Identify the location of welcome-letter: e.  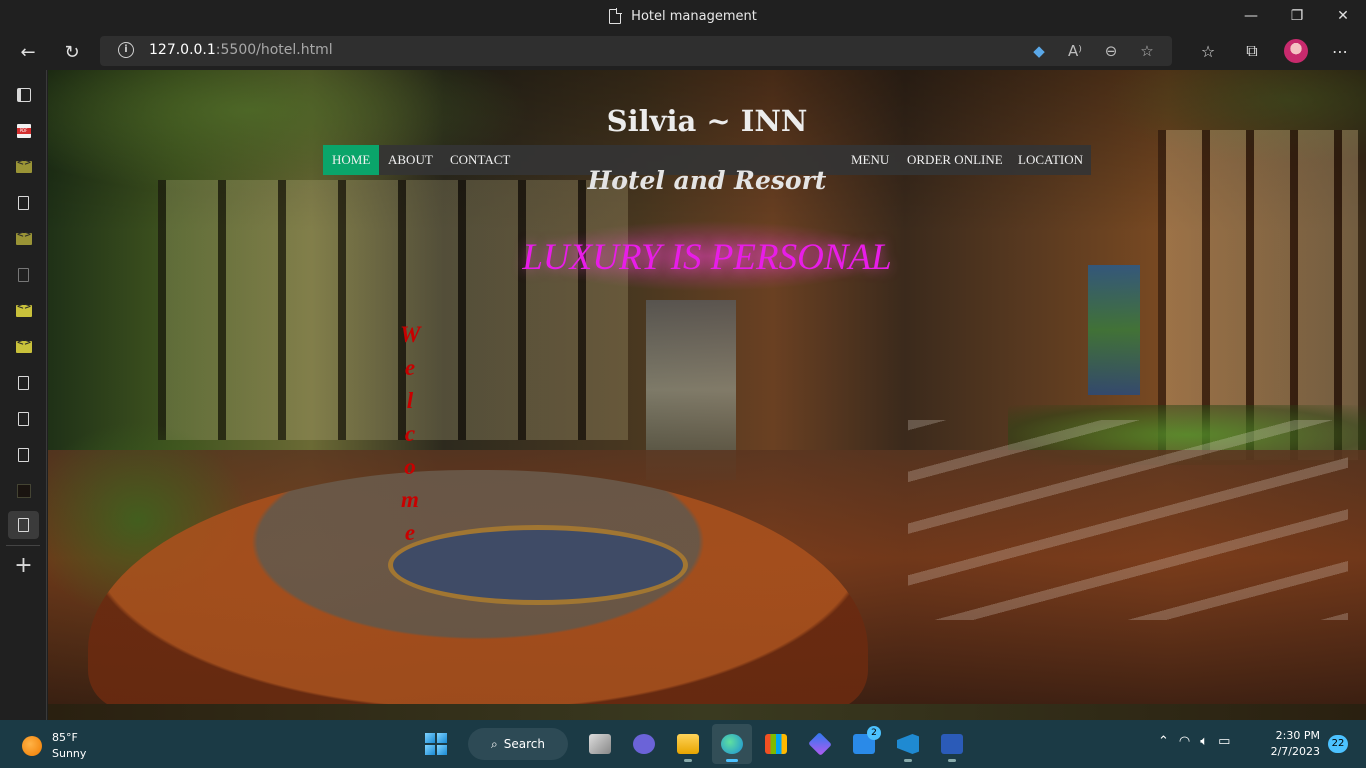
(410, 367).